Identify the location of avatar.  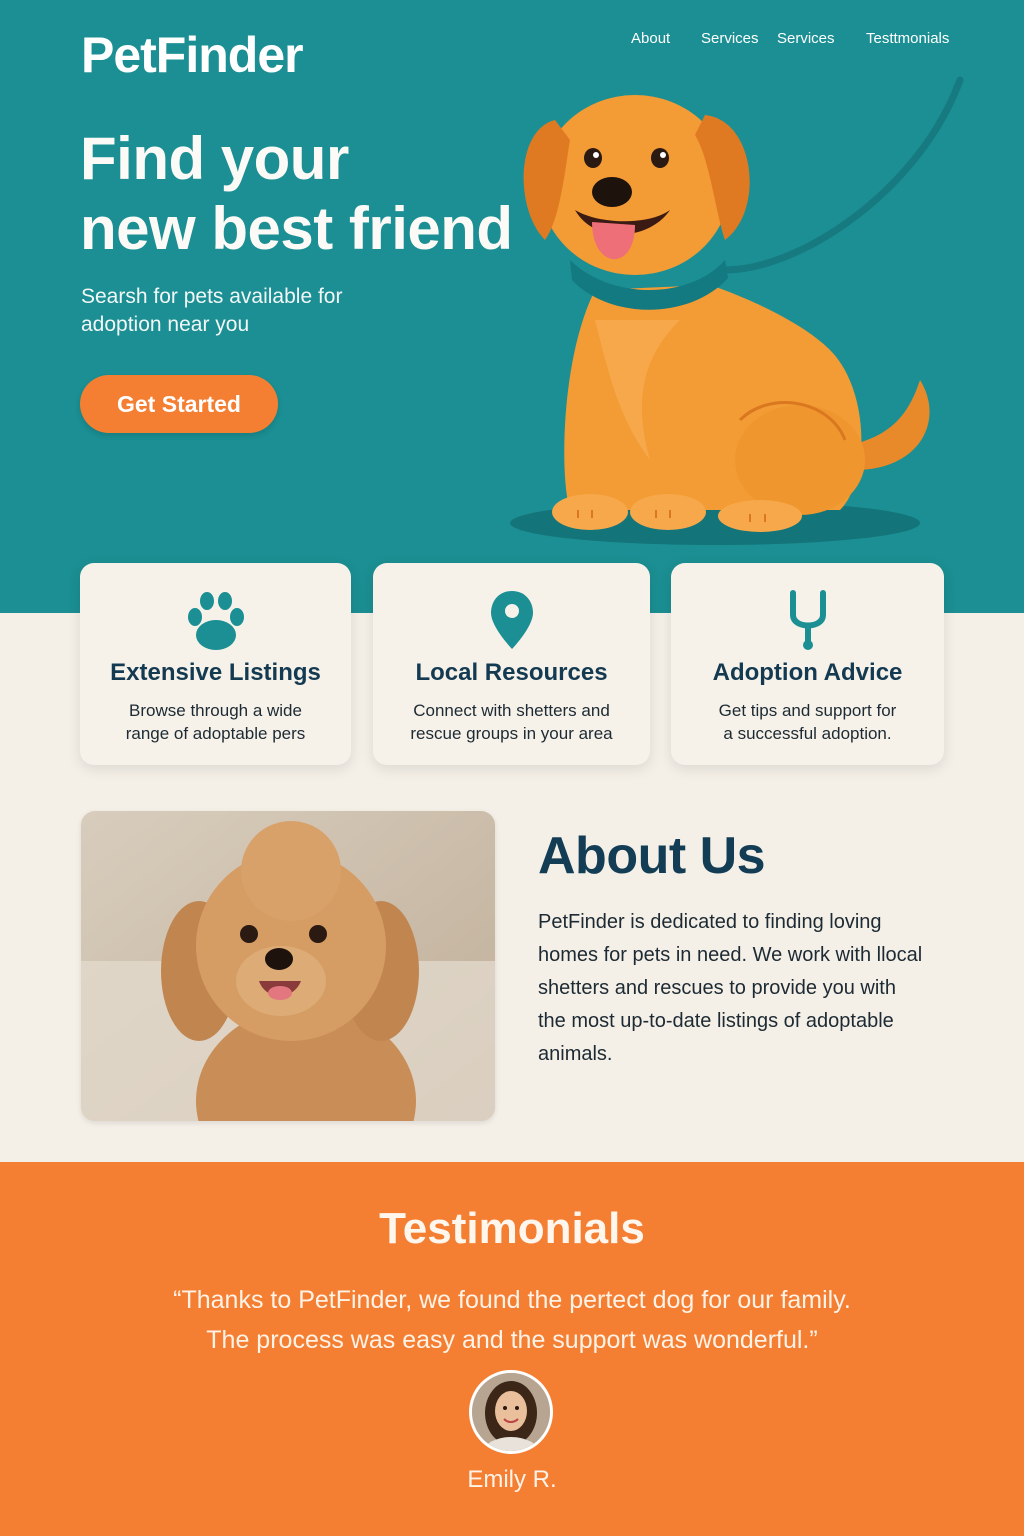
(511, 1412).